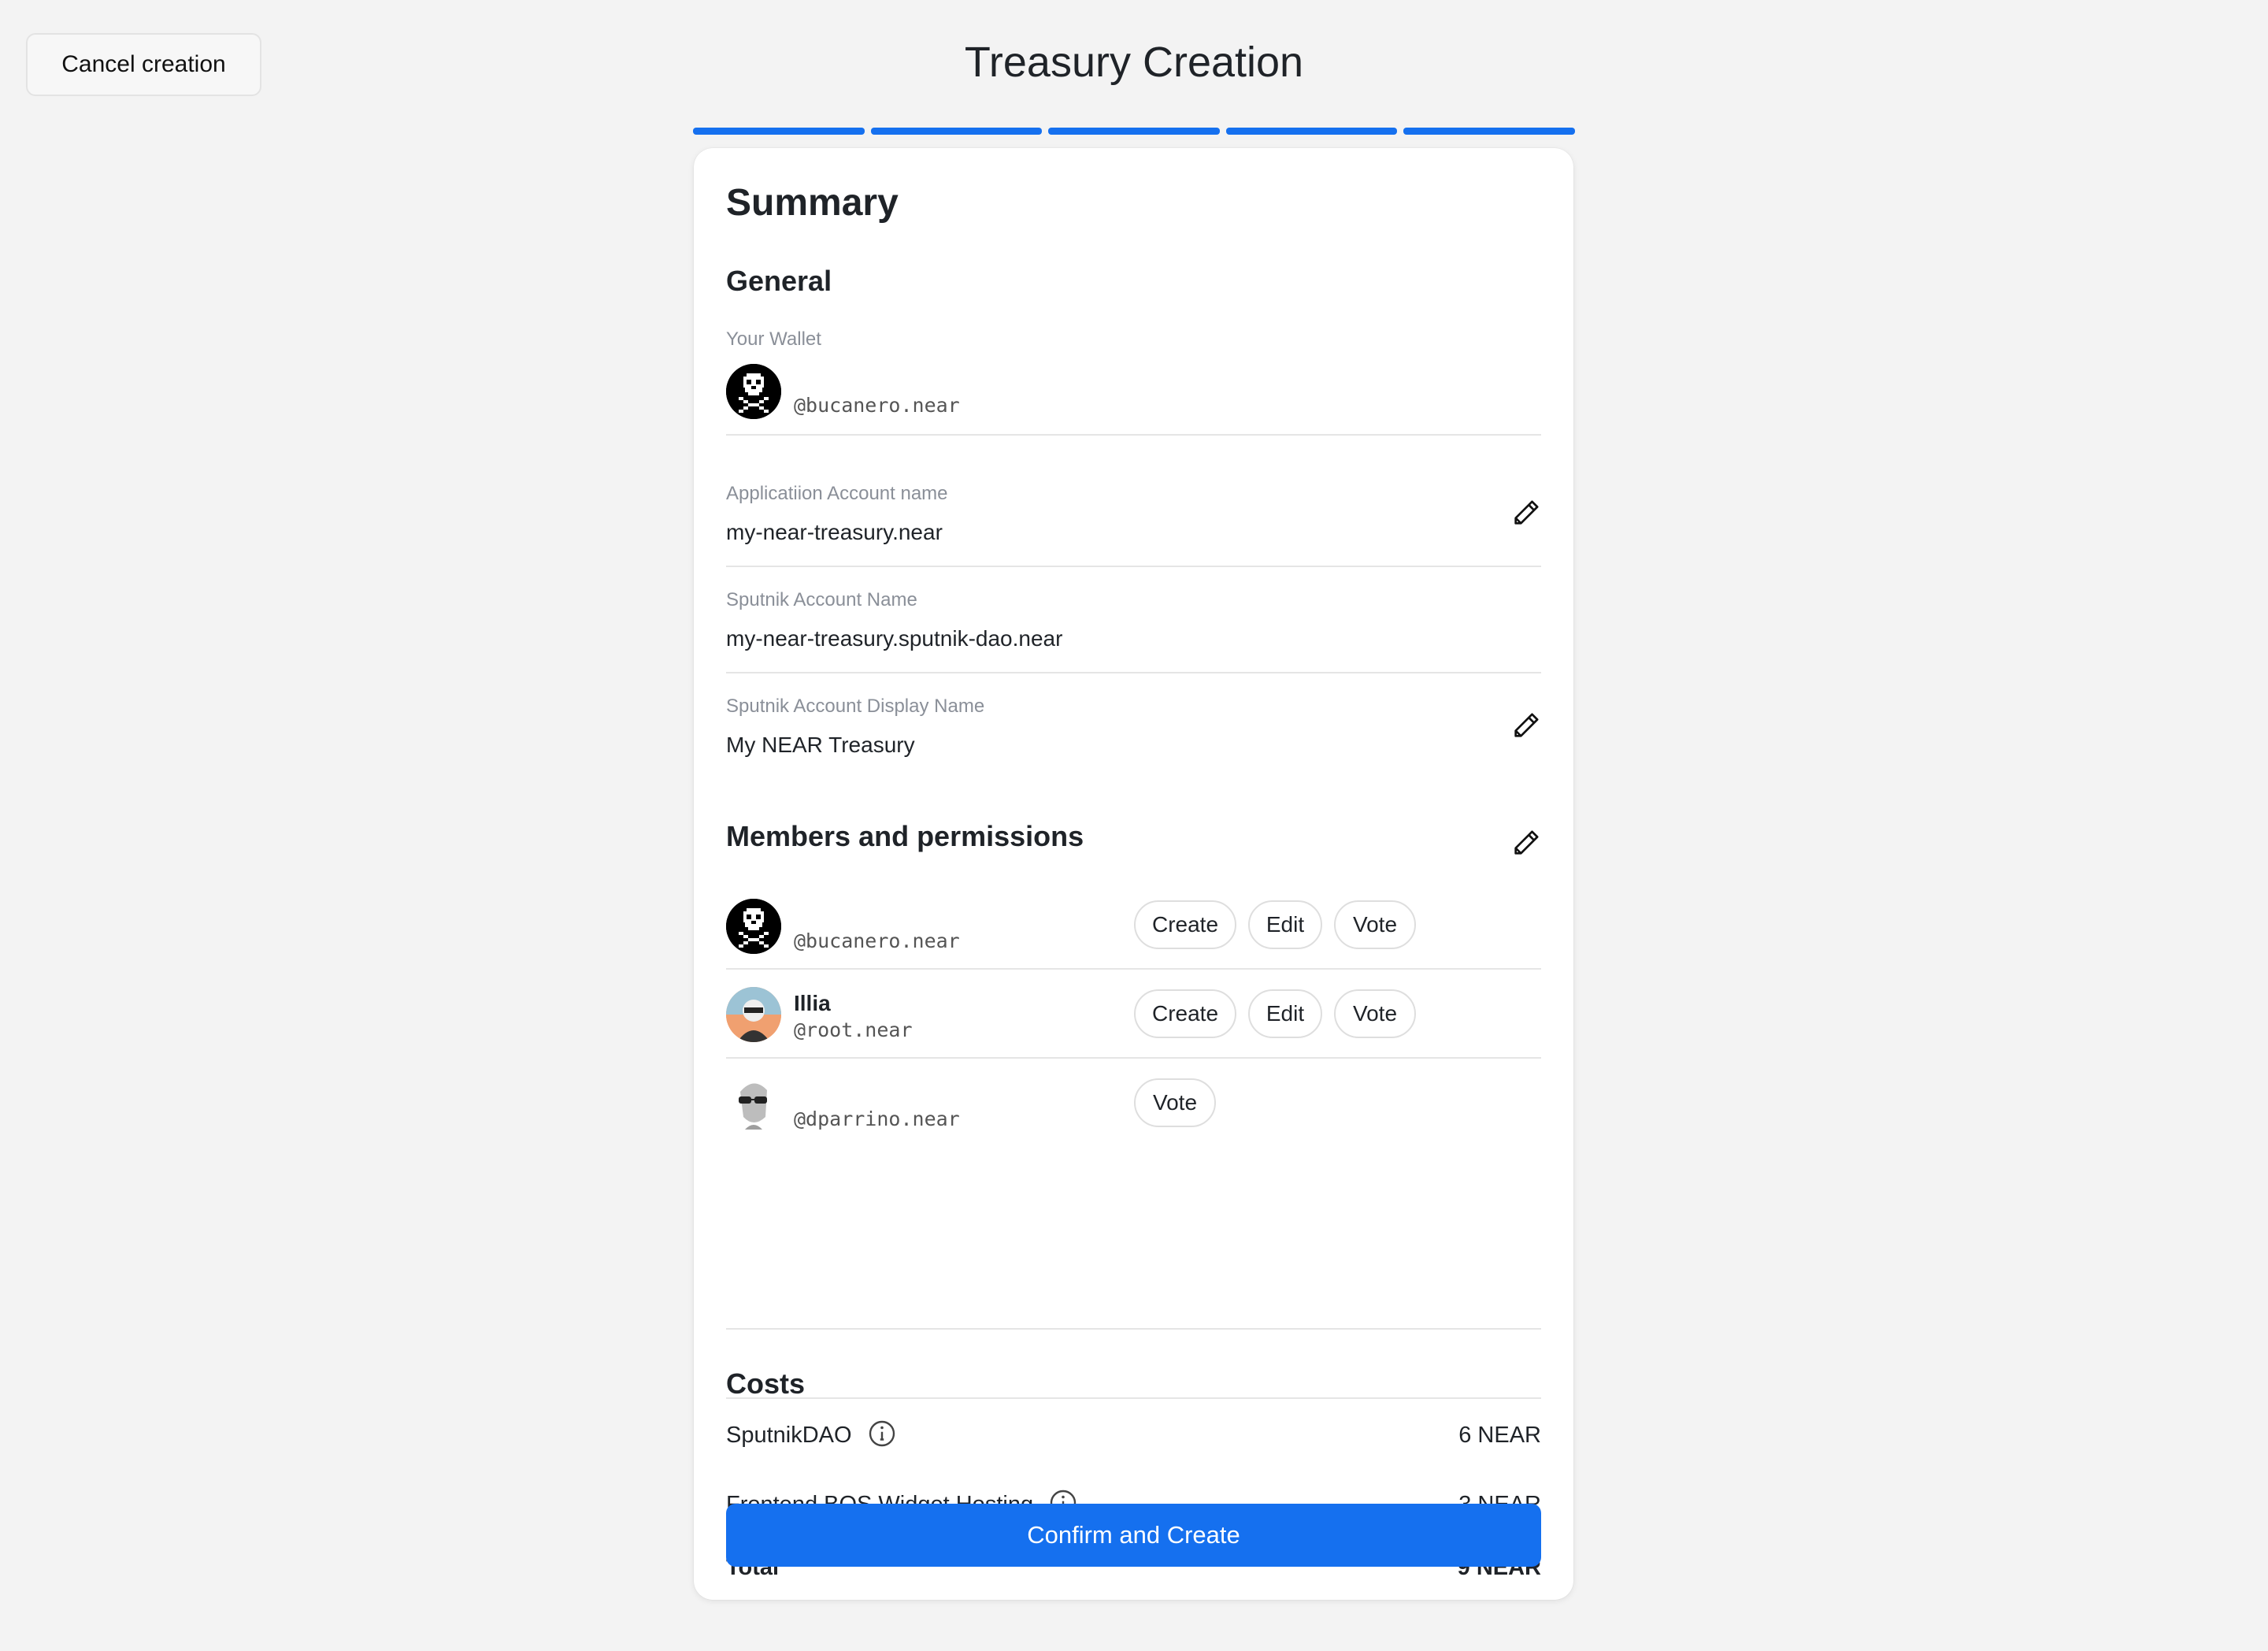  Describe the element at coordinates (789, 1435) in the screenshot. I see `cost-label: SputnikDAO` at that location.